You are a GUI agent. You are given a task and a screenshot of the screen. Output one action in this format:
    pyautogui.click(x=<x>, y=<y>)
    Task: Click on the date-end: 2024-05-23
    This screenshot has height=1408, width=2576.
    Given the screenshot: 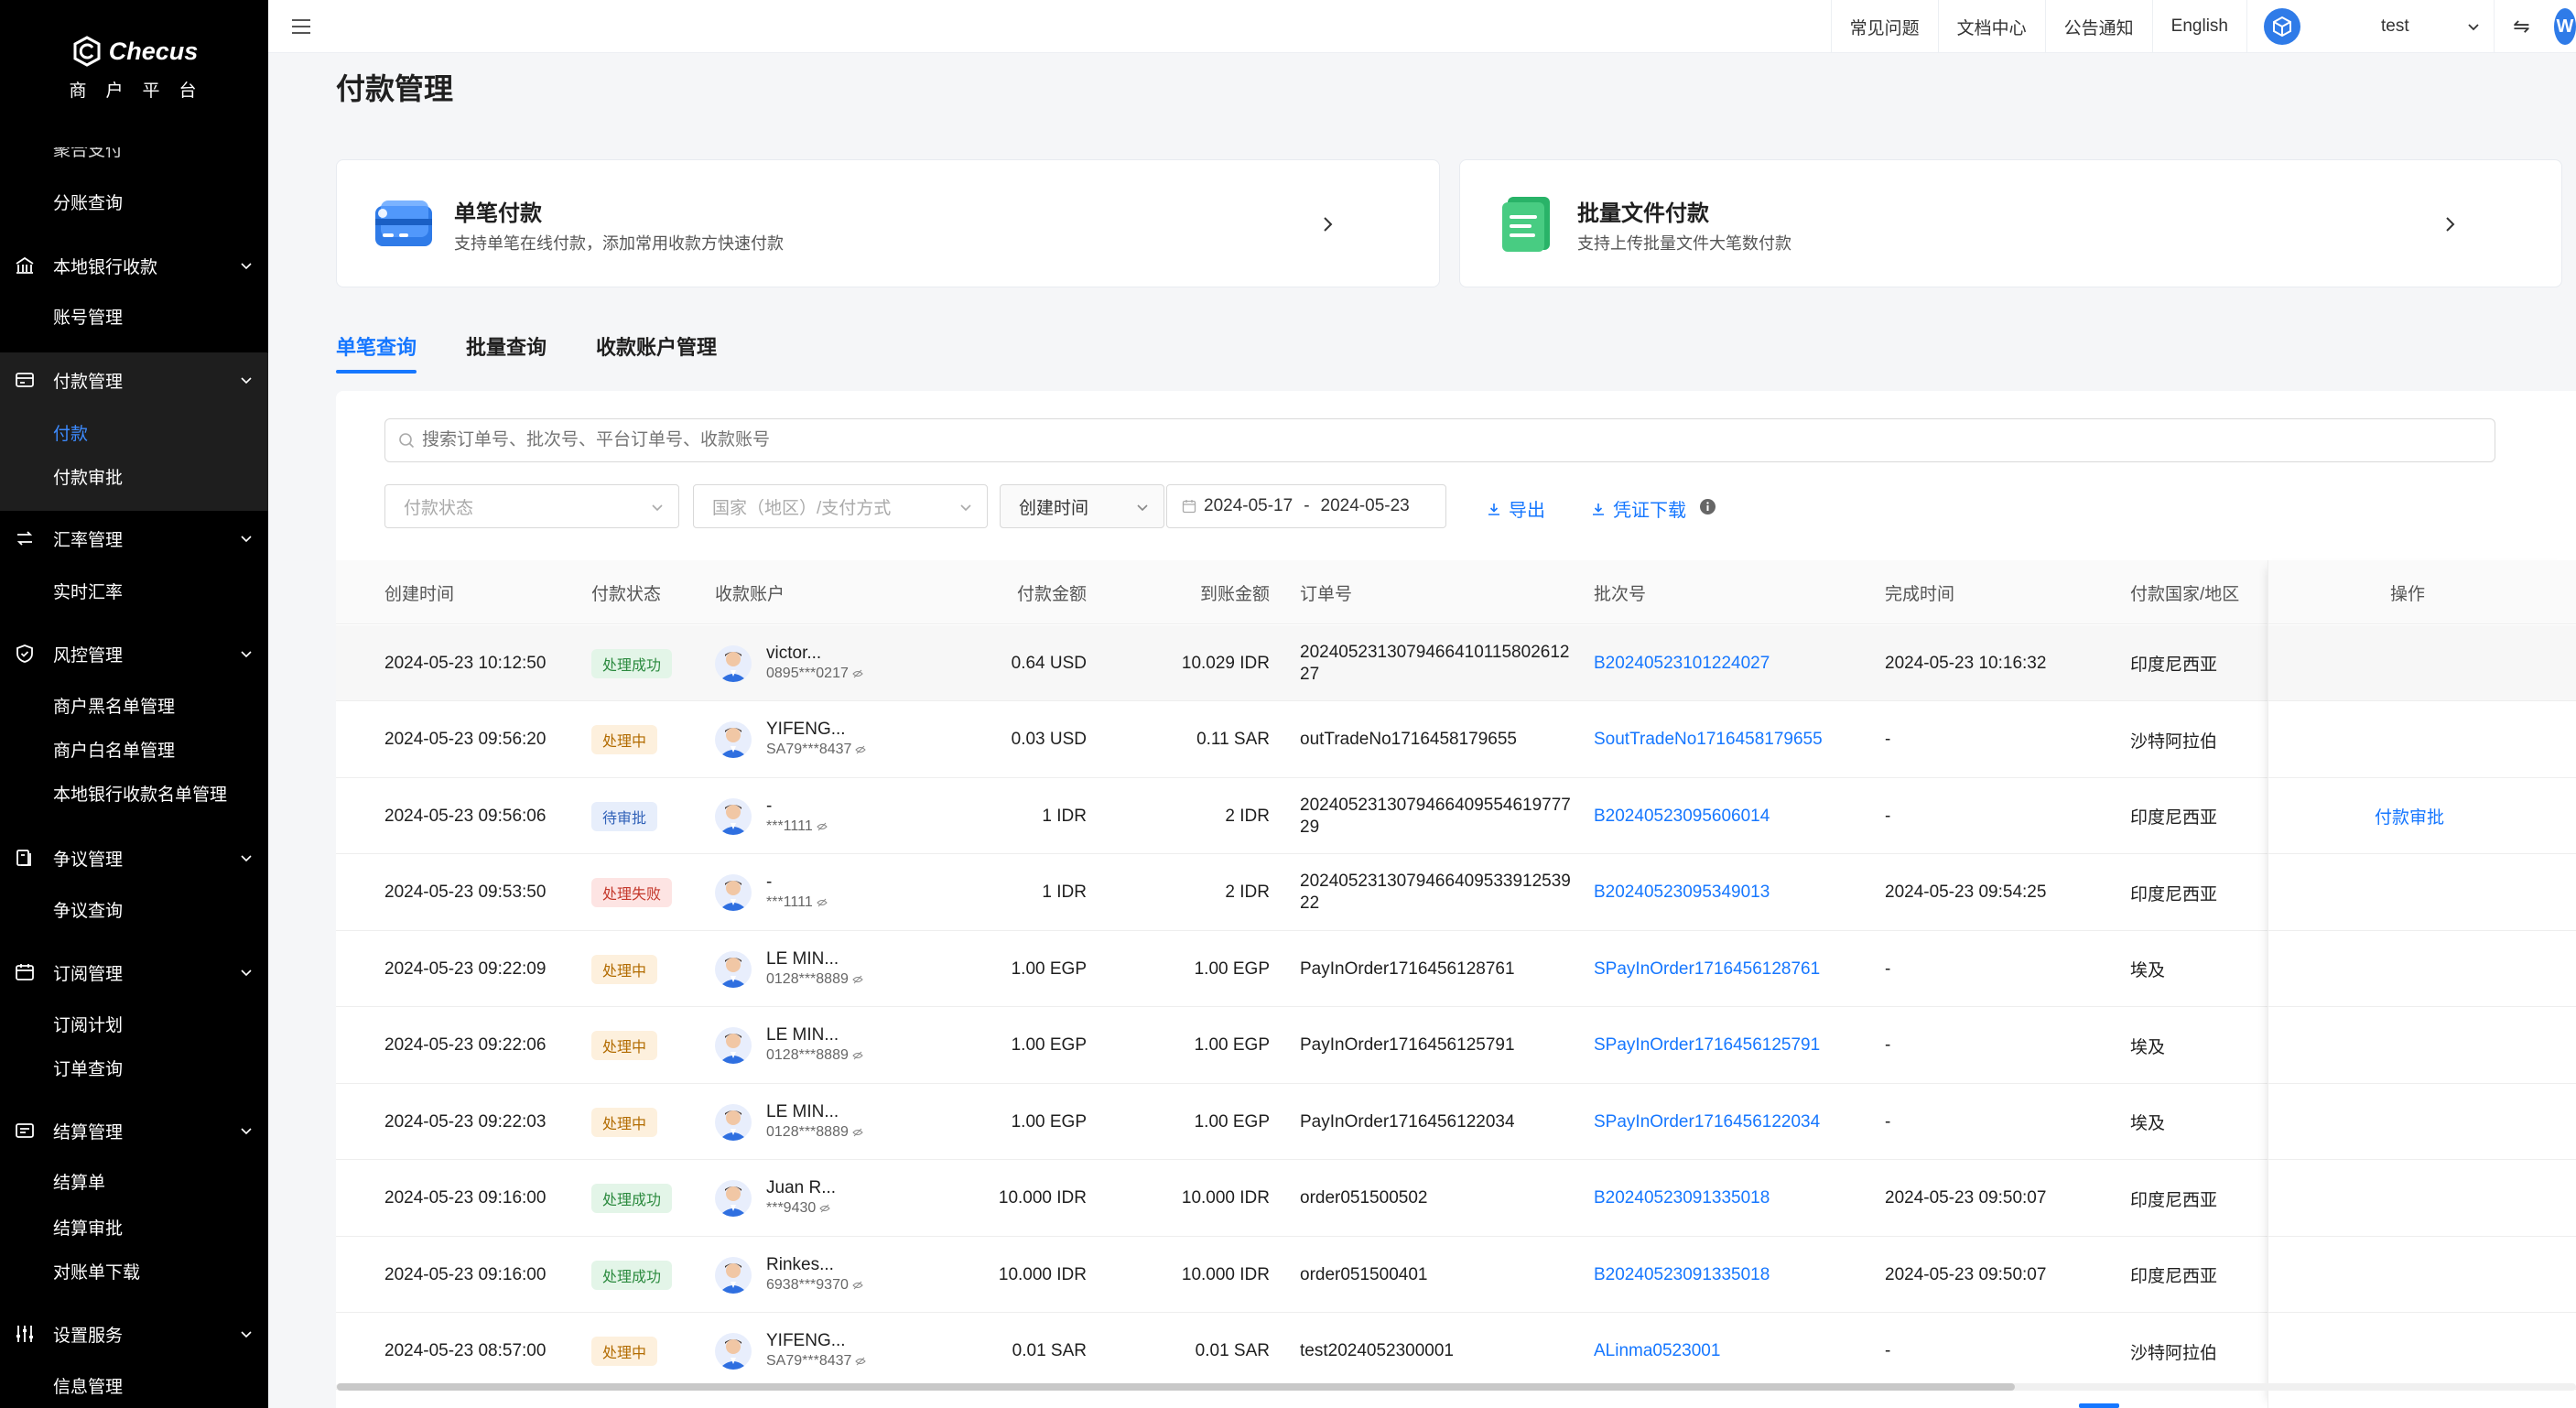 What is the action you would take?
    pyautogui.click(x=1366, y=506)
    